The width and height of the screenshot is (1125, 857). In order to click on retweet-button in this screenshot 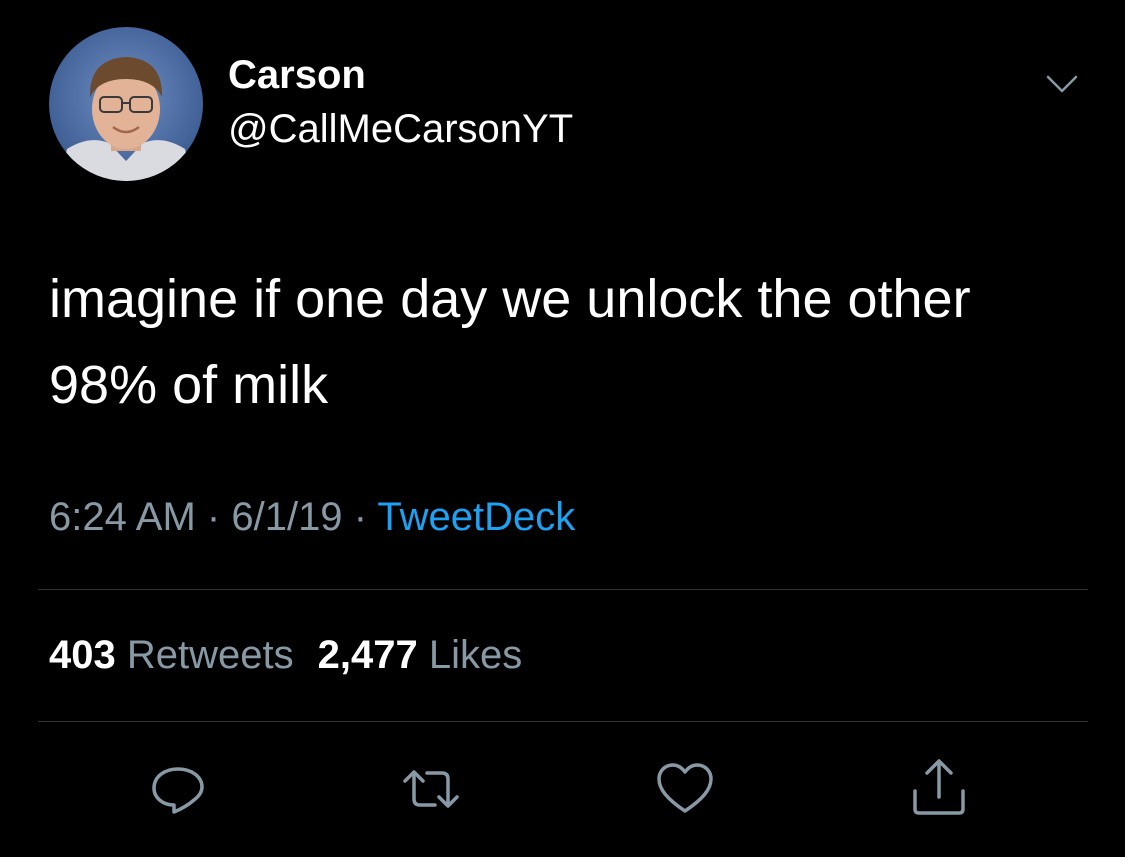, I will do `click(431, 789)`.